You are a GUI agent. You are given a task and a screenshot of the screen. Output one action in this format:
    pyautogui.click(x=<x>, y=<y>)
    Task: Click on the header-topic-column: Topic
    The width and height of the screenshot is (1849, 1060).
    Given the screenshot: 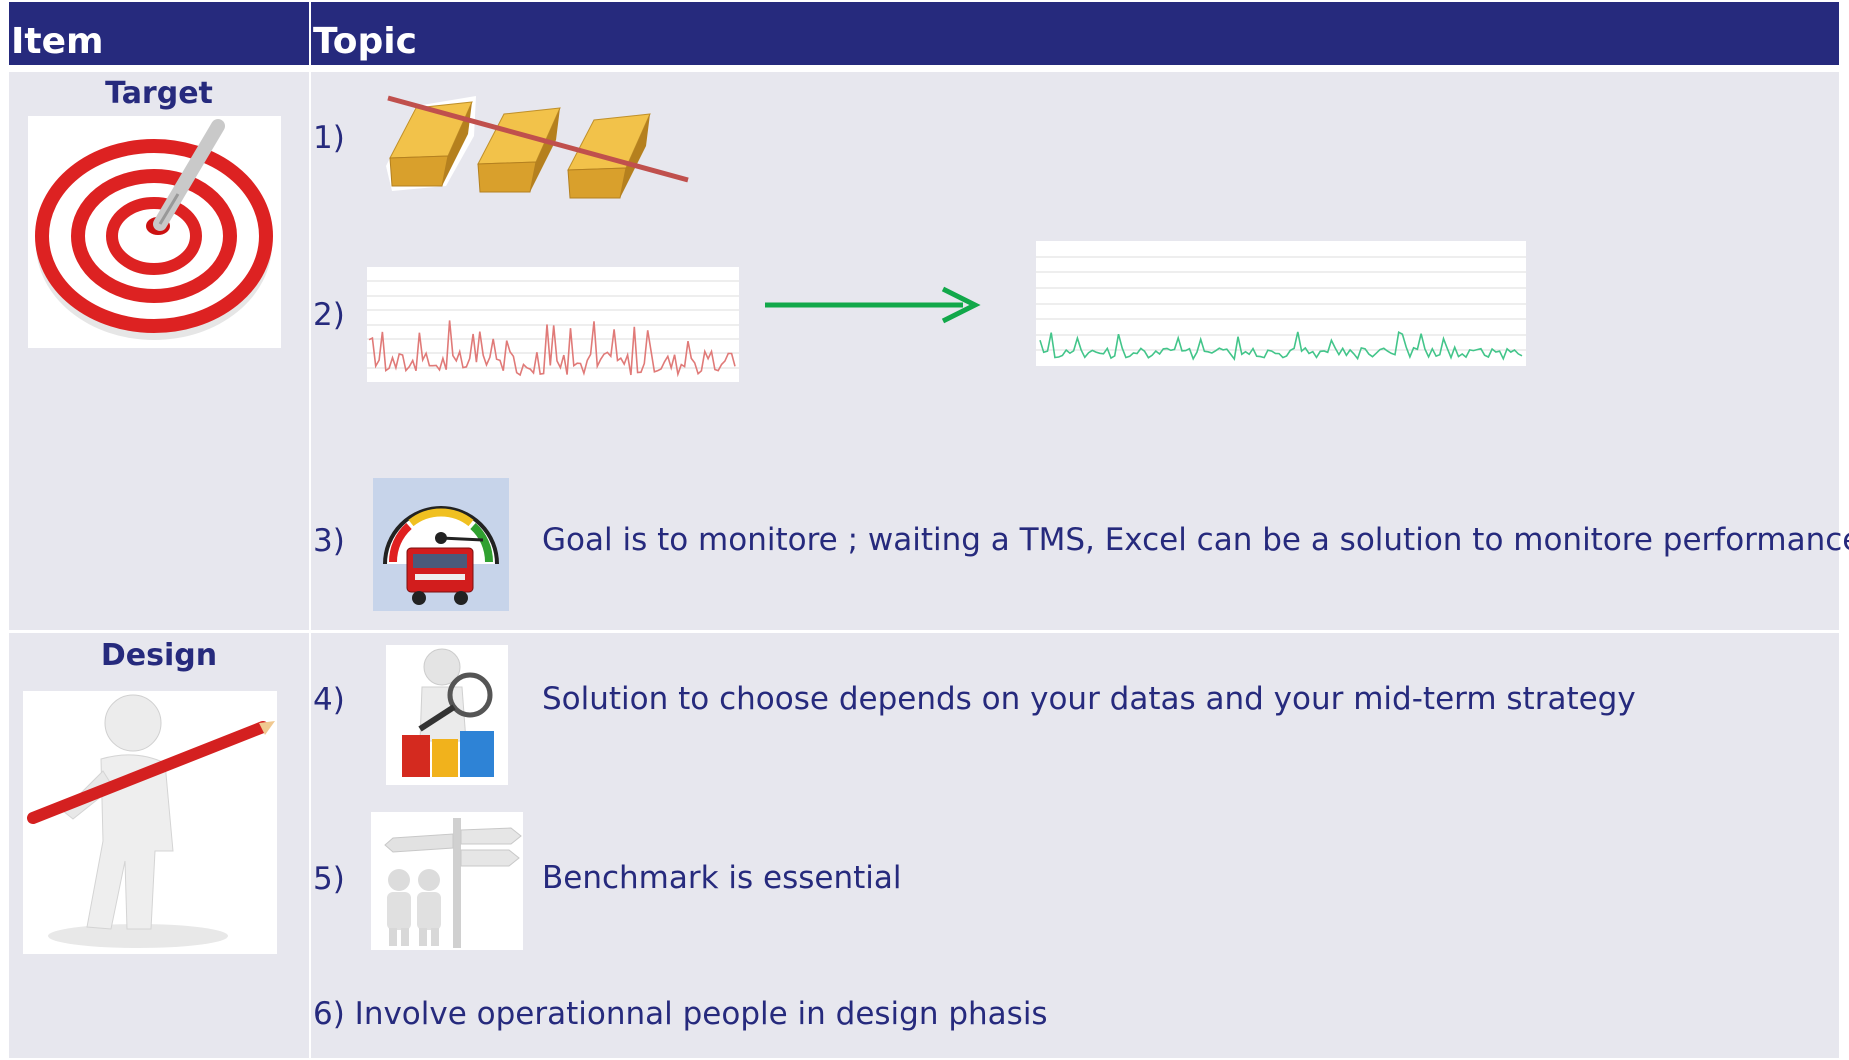 What is the action you would take?
    pyautogui.click(x=1075, y=33)
    